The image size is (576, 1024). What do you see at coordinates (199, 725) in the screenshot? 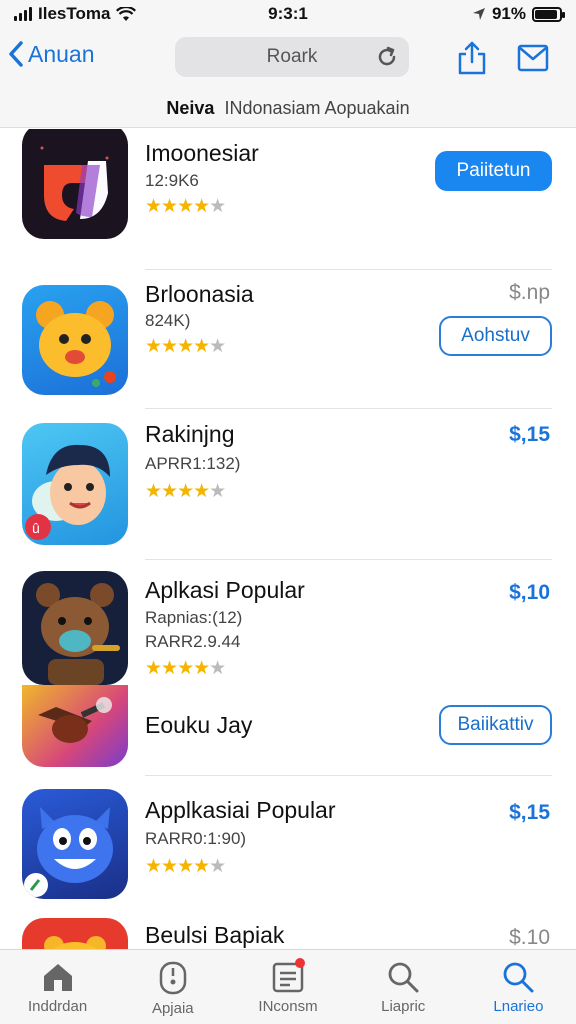
I see `app-name: Eouku Jay` at bounding box center [199, 725].